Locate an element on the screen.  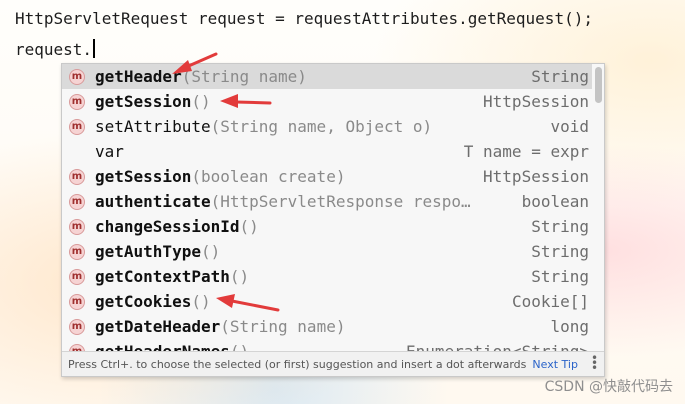
completion-item: m getContextPath() String is located at coordinates (327, 276).